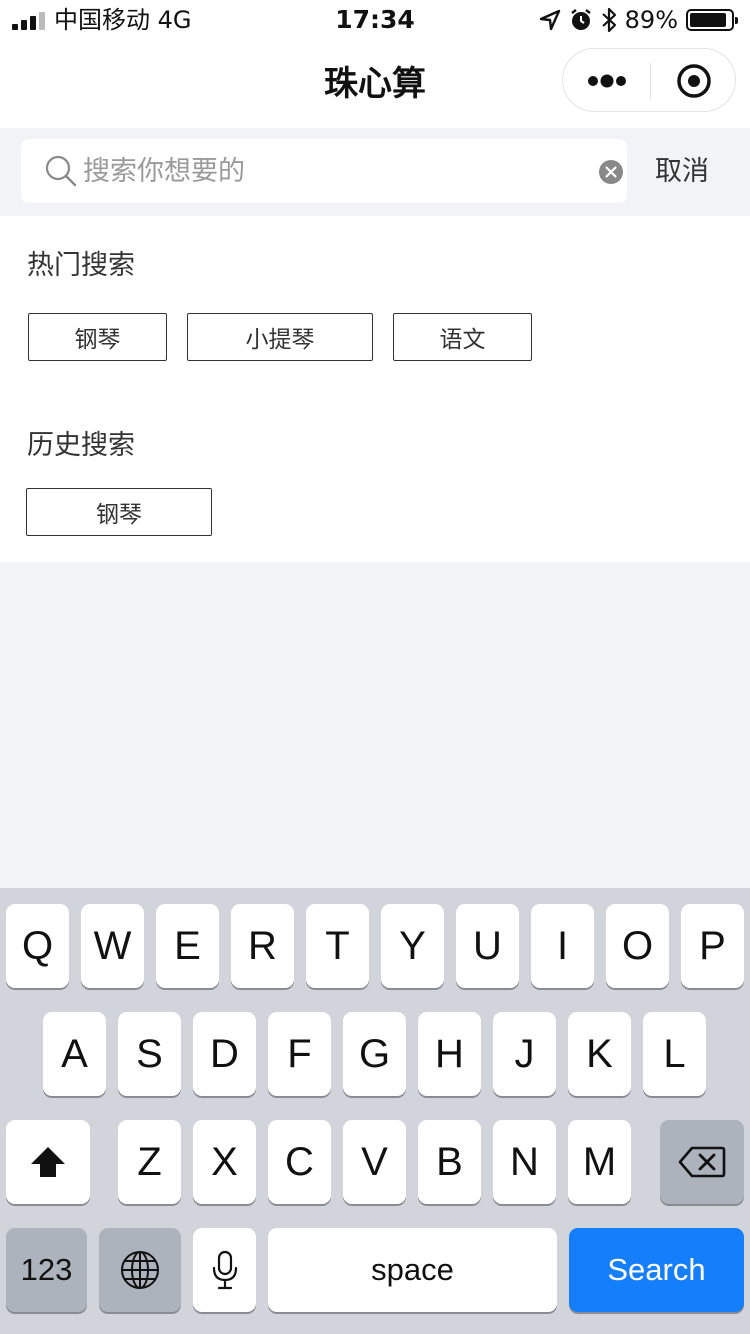  What do you see at coordinates (119, 512) in the screenshot?
I see `history-search-tag: 钢琴` at bounding box center [119, 512].